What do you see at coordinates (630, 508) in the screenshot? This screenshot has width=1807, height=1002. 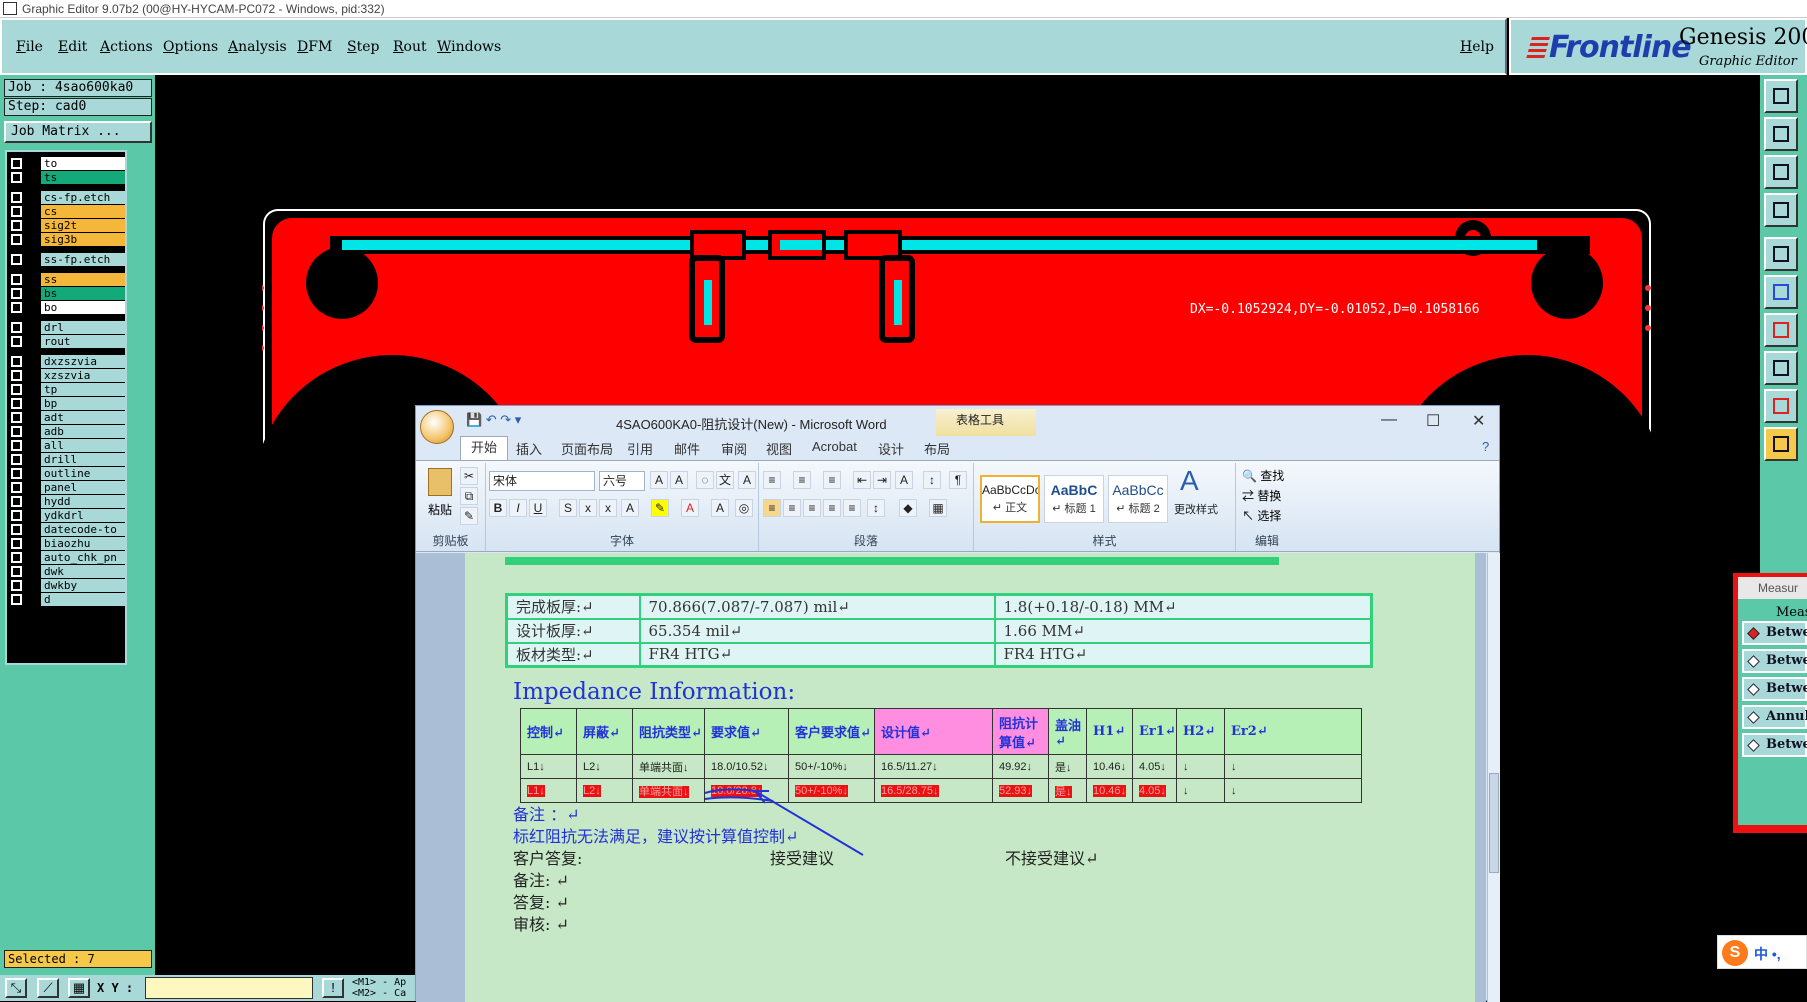 I see `change-case-icon: A` at bounding box center [630, 508].